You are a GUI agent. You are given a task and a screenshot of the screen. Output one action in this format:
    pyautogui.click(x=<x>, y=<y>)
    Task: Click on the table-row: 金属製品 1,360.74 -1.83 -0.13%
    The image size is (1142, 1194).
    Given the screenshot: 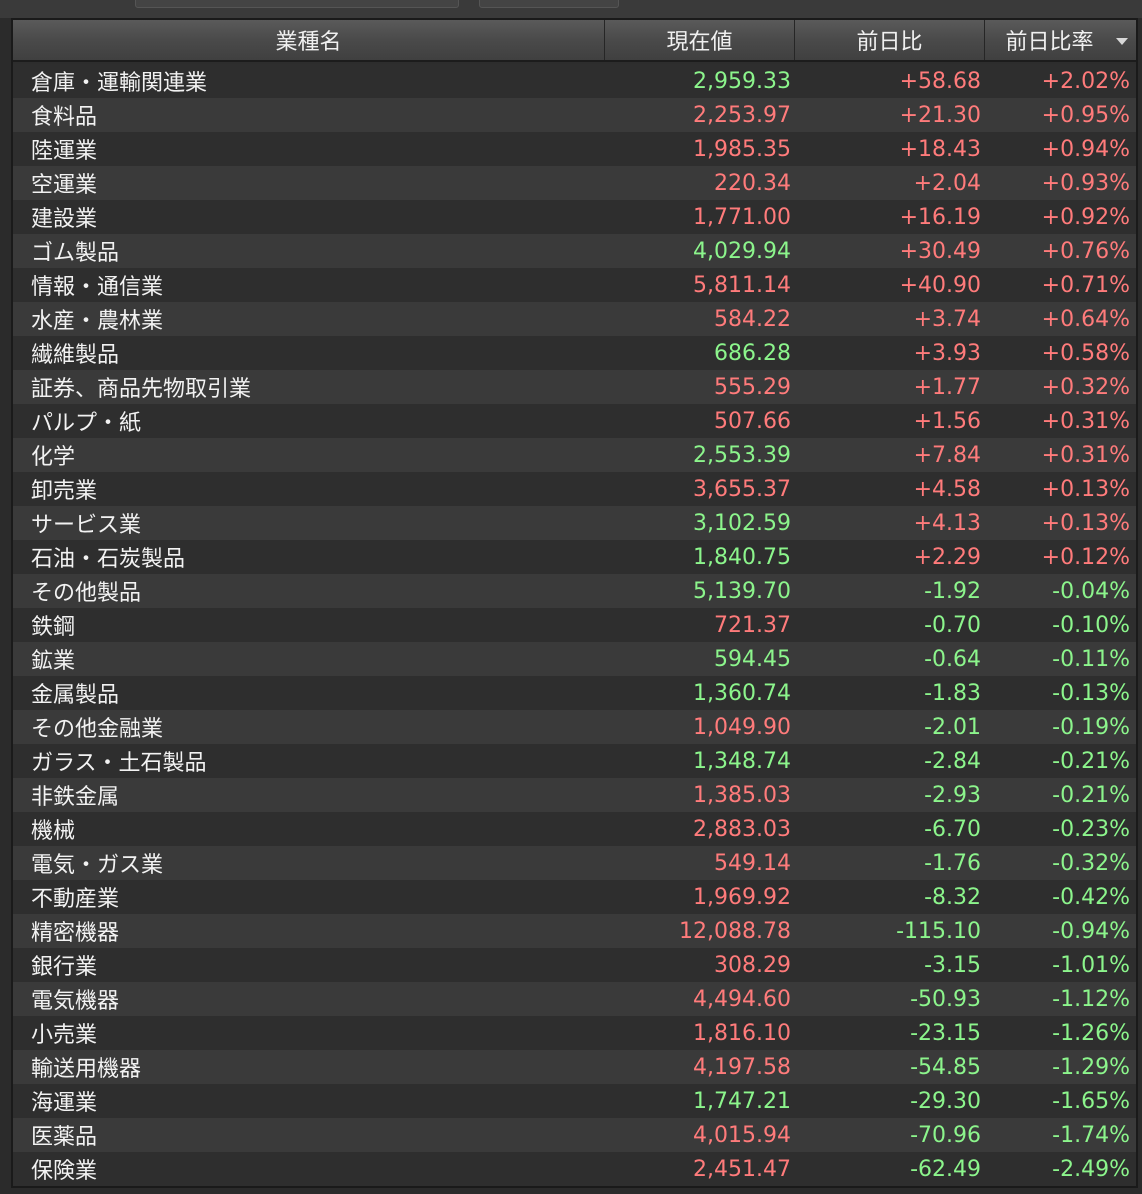 What is the action you would take?
    pyautogui.click(x=574, y=693)
    